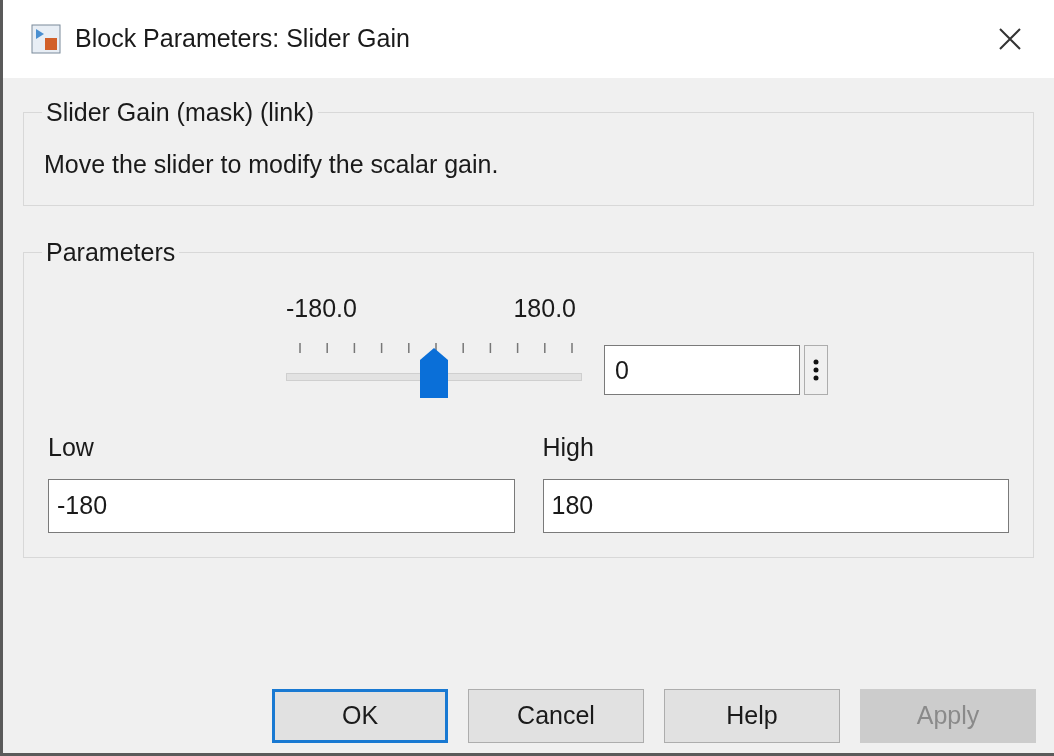 The height and width of the screenshot is (756, 1054). Describe the element at coordinates (775, 505) in the screenshot. I see `input-field: 180` at that location.